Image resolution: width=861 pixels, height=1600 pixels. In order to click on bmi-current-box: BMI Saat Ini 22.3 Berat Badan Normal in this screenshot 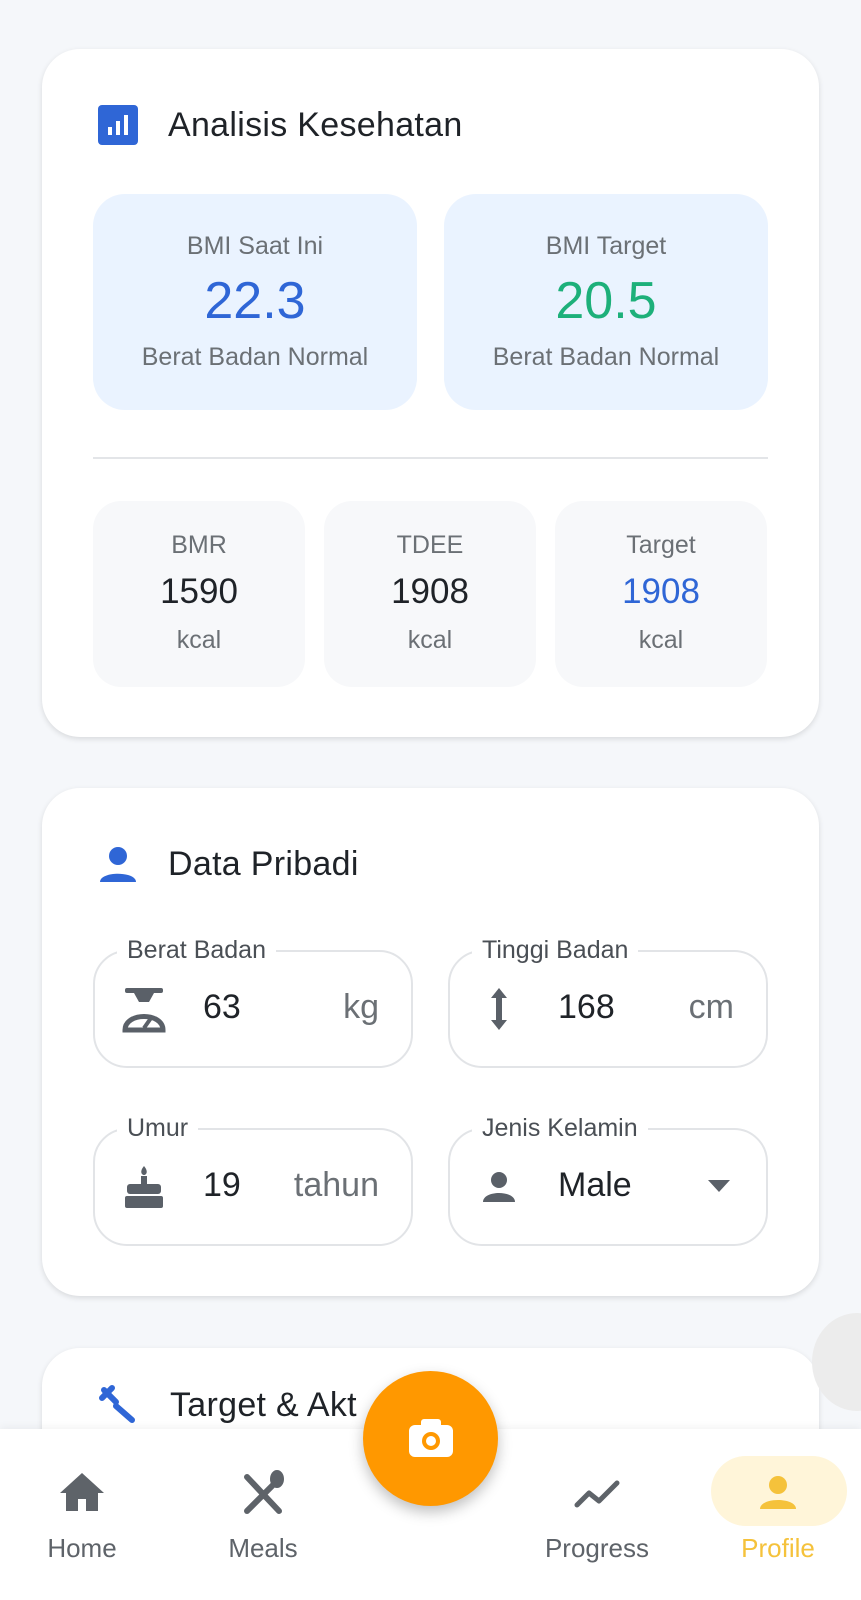, I will do `click(255, 302)`.